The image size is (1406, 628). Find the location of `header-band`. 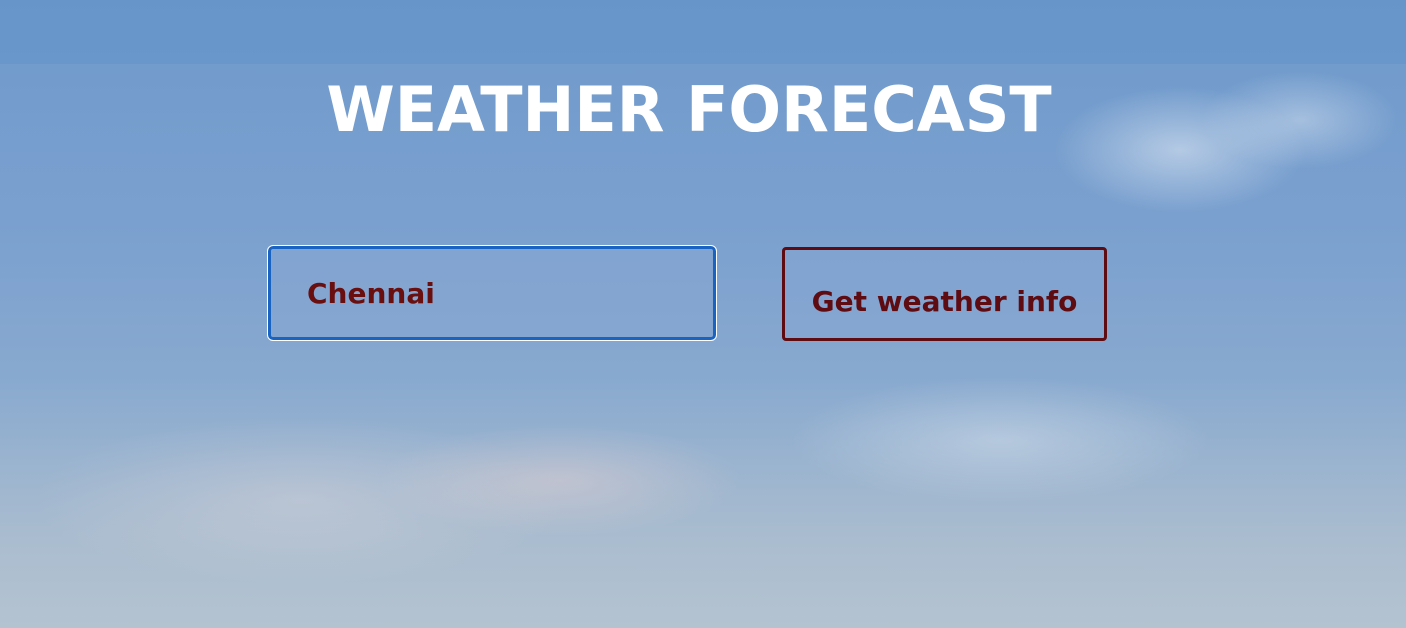

header-band is located at coordinates (703, 32).